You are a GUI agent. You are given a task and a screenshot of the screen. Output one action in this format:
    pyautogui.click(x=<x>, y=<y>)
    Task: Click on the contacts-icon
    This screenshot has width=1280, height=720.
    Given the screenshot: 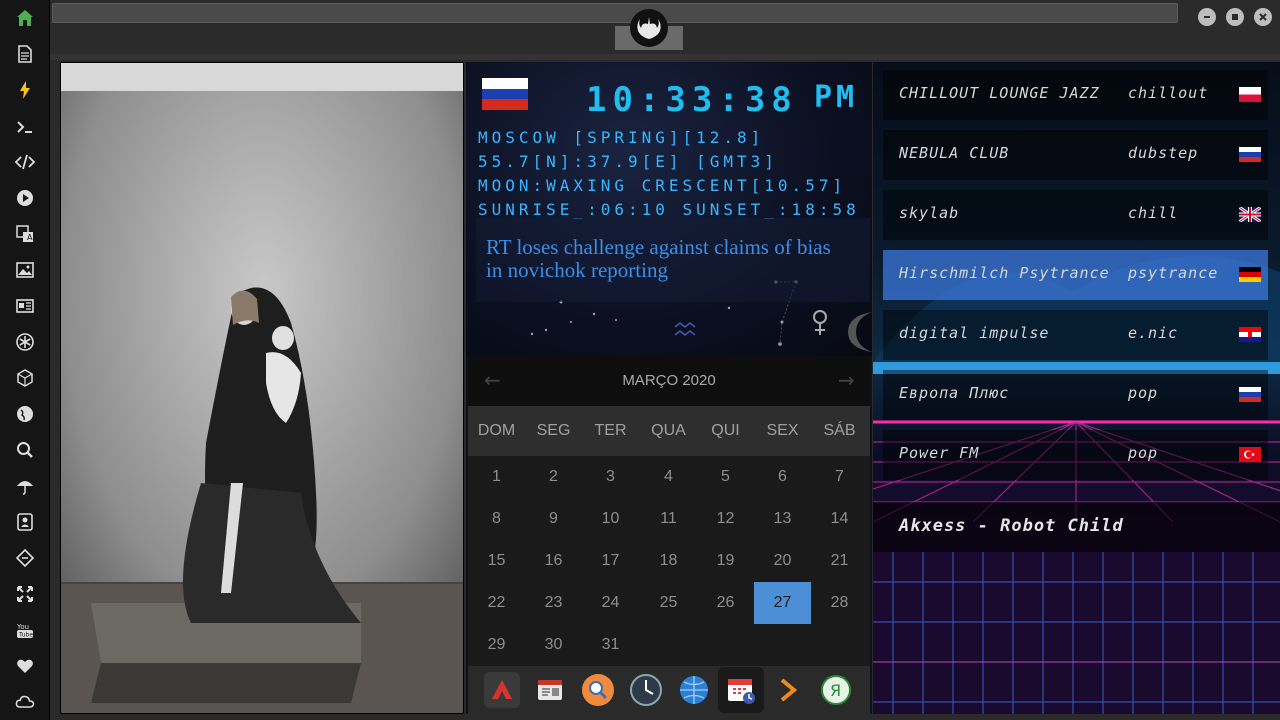 What is the action you would take?
    pyautogui.click(x=25, y=522)
    